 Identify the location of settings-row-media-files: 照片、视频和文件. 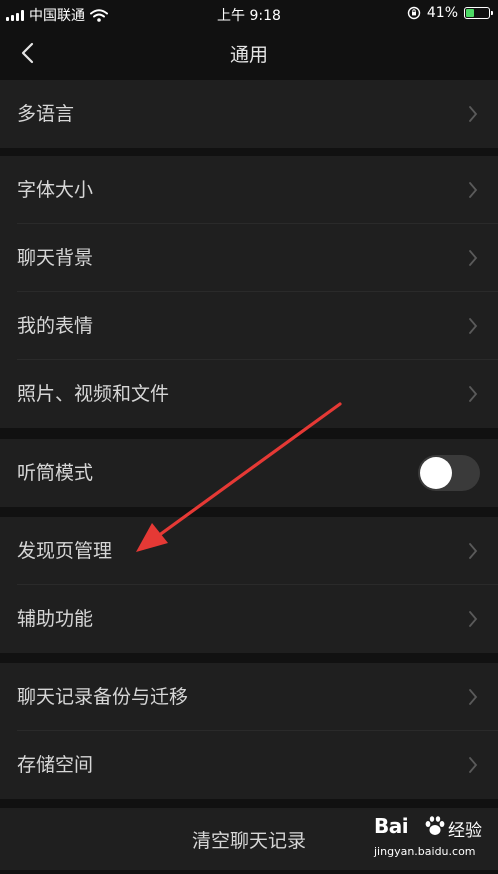
(249, 394).